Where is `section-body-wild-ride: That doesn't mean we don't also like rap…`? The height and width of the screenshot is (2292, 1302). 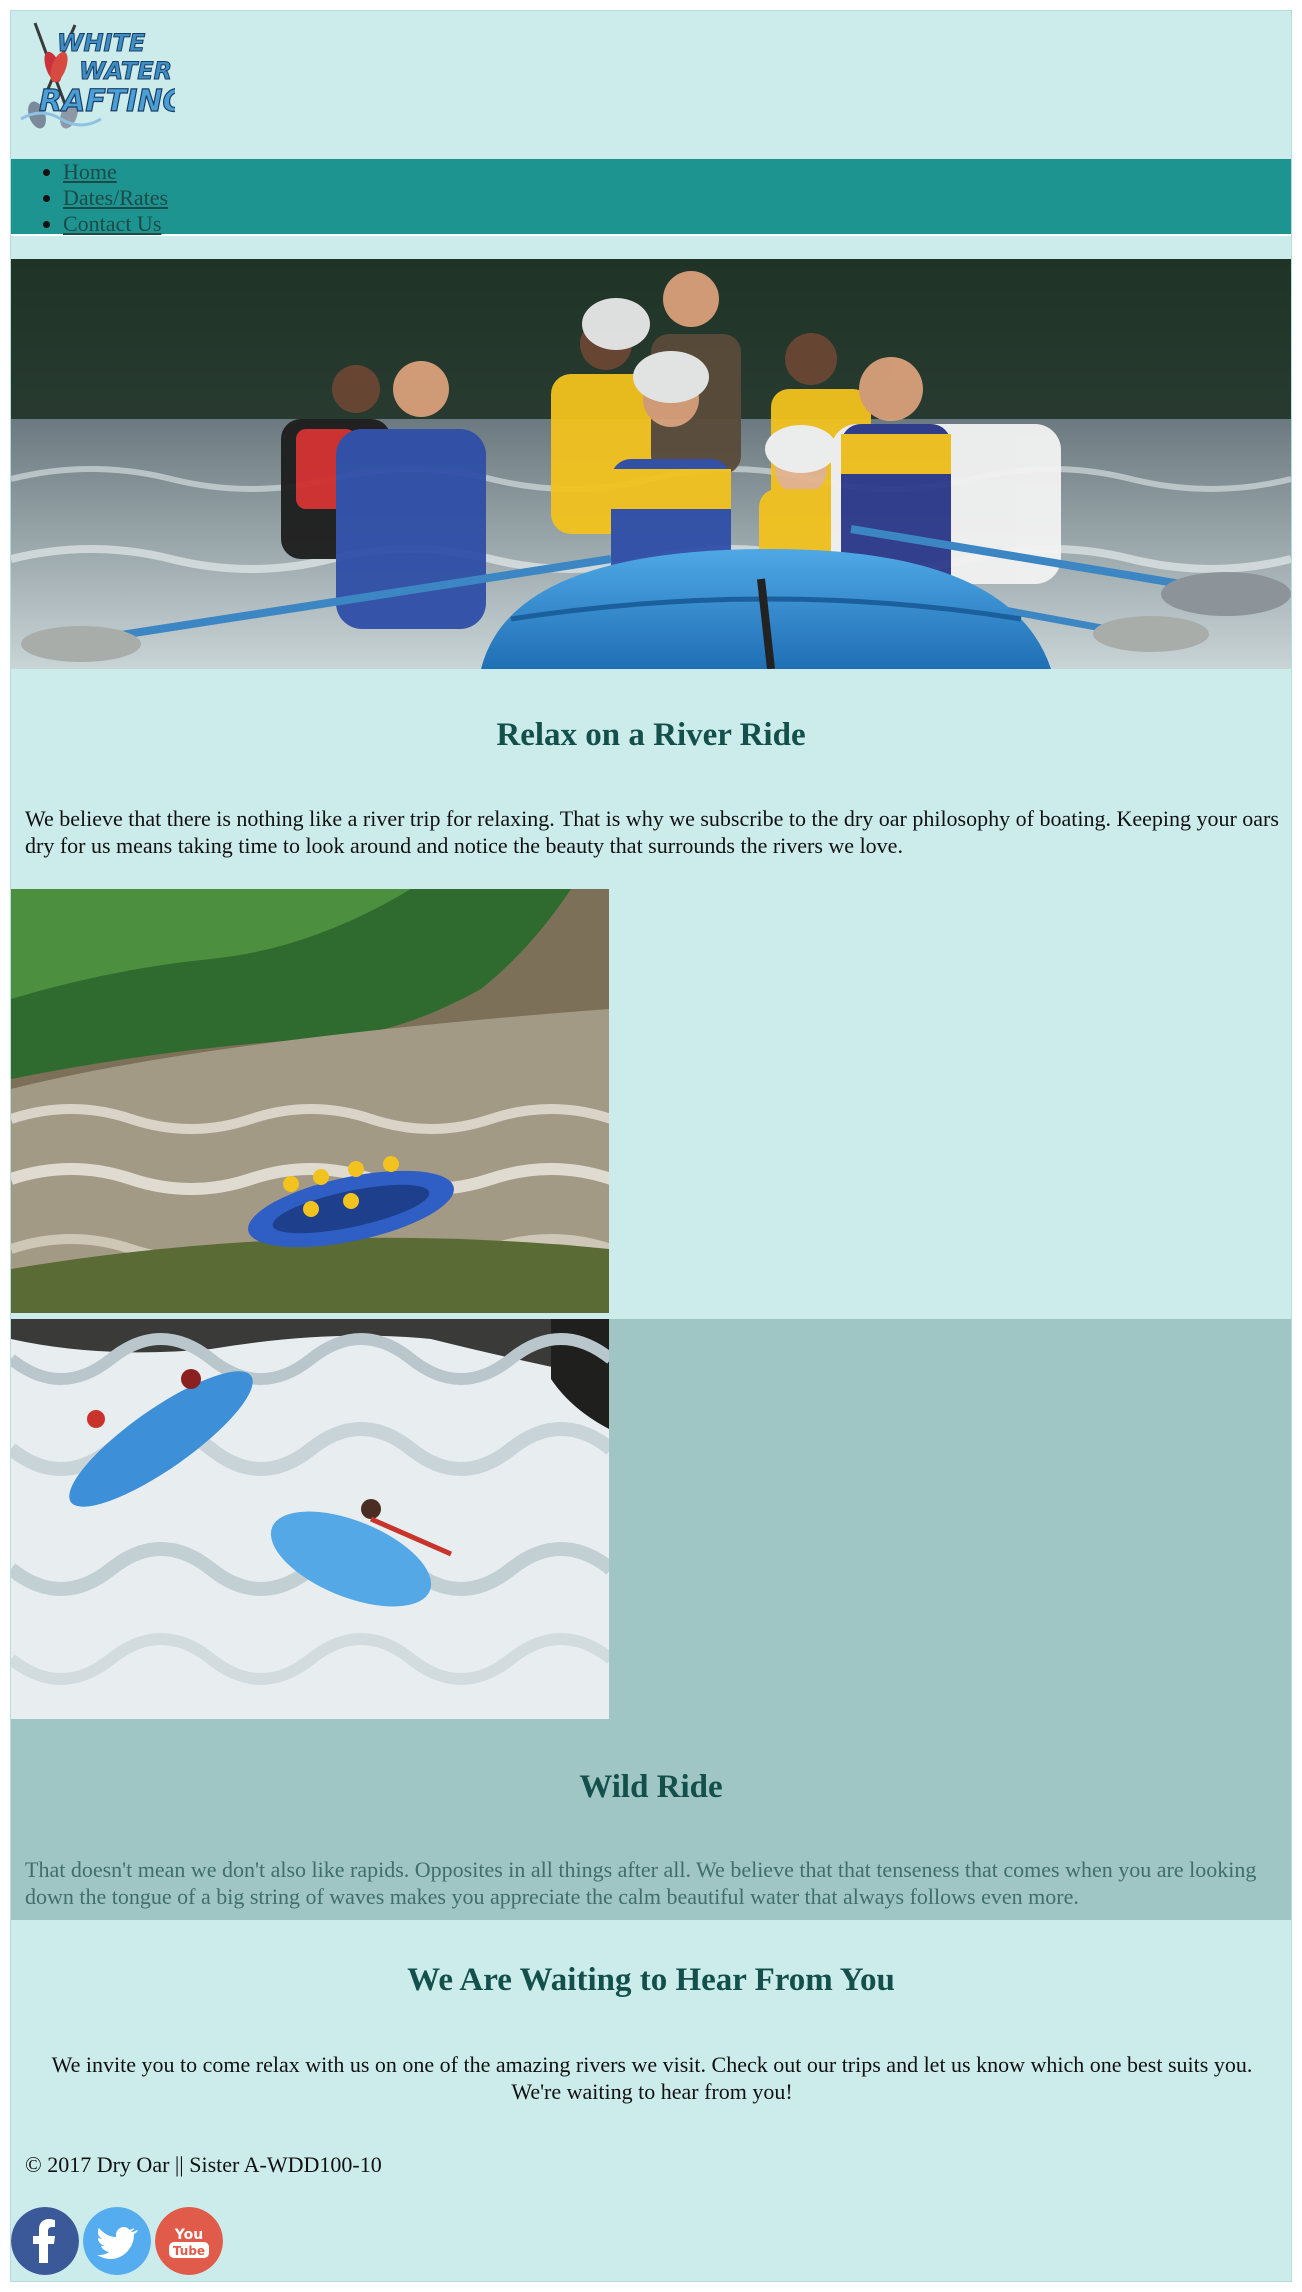
section-body-wild-ride: That doesn't mean we don't also like rap… is located at coordinates (641, 1883).